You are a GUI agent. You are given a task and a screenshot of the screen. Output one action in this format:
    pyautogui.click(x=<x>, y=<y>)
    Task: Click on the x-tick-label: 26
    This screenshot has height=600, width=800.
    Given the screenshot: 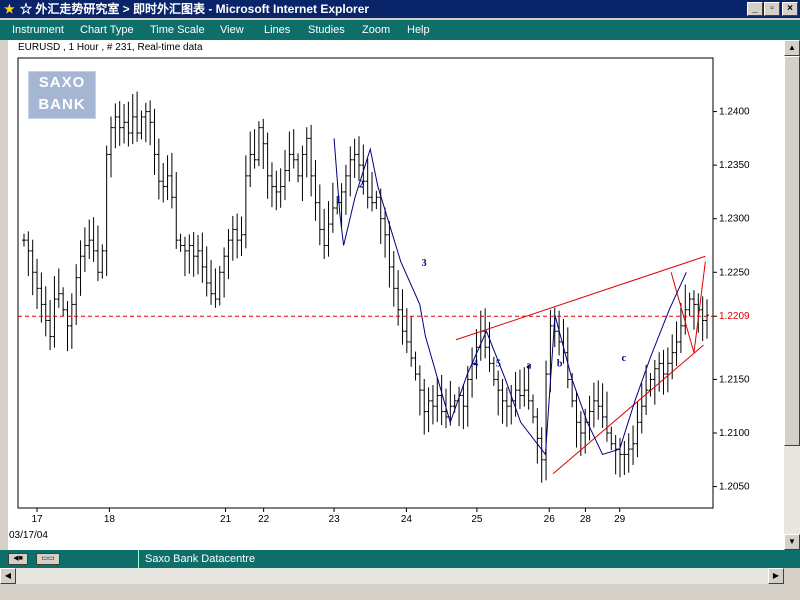 What is the action you would take?
    pyautogui.click(x=550, y=519)
    